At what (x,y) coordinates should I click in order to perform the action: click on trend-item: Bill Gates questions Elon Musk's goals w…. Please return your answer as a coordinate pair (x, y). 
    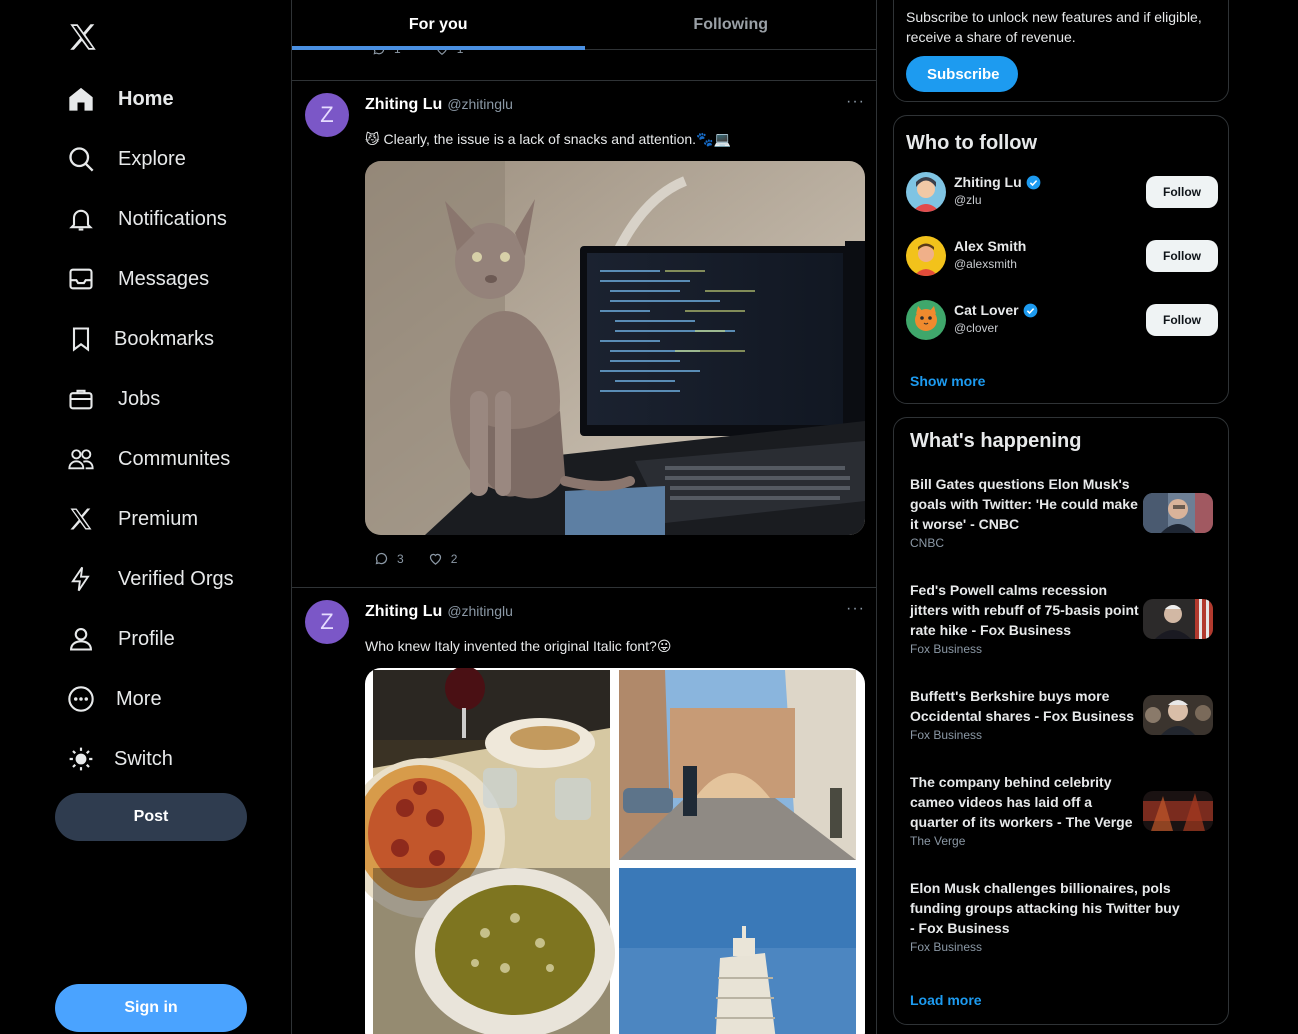
    Looking at the image, I should click on (1061, 512).